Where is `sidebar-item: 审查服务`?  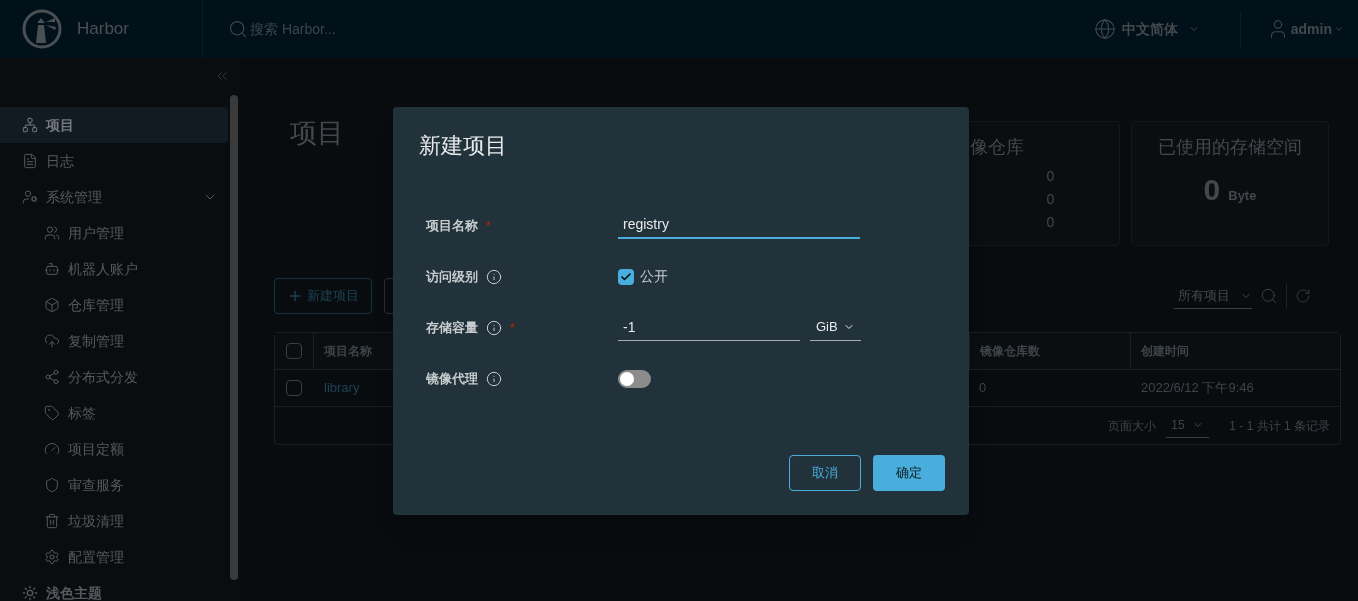 sidebar-item: 审查服务 is located at coordinates (114, 485).